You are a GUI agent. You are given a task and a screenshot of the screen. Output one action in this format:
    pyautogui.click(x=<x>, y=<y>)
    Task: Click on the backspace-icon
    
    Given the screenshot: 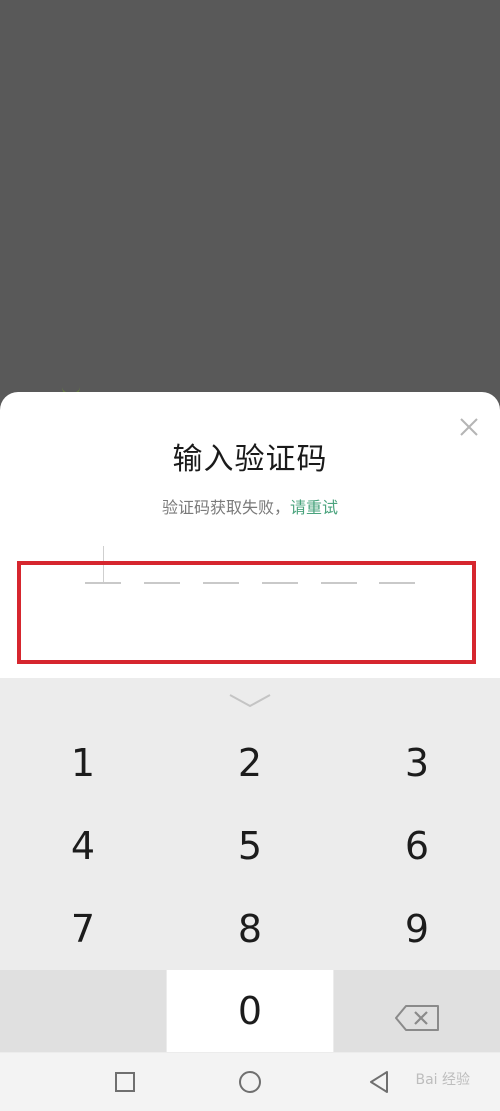 What is the action you would take?
    pyautogui.click(x=417, y=1014)
    